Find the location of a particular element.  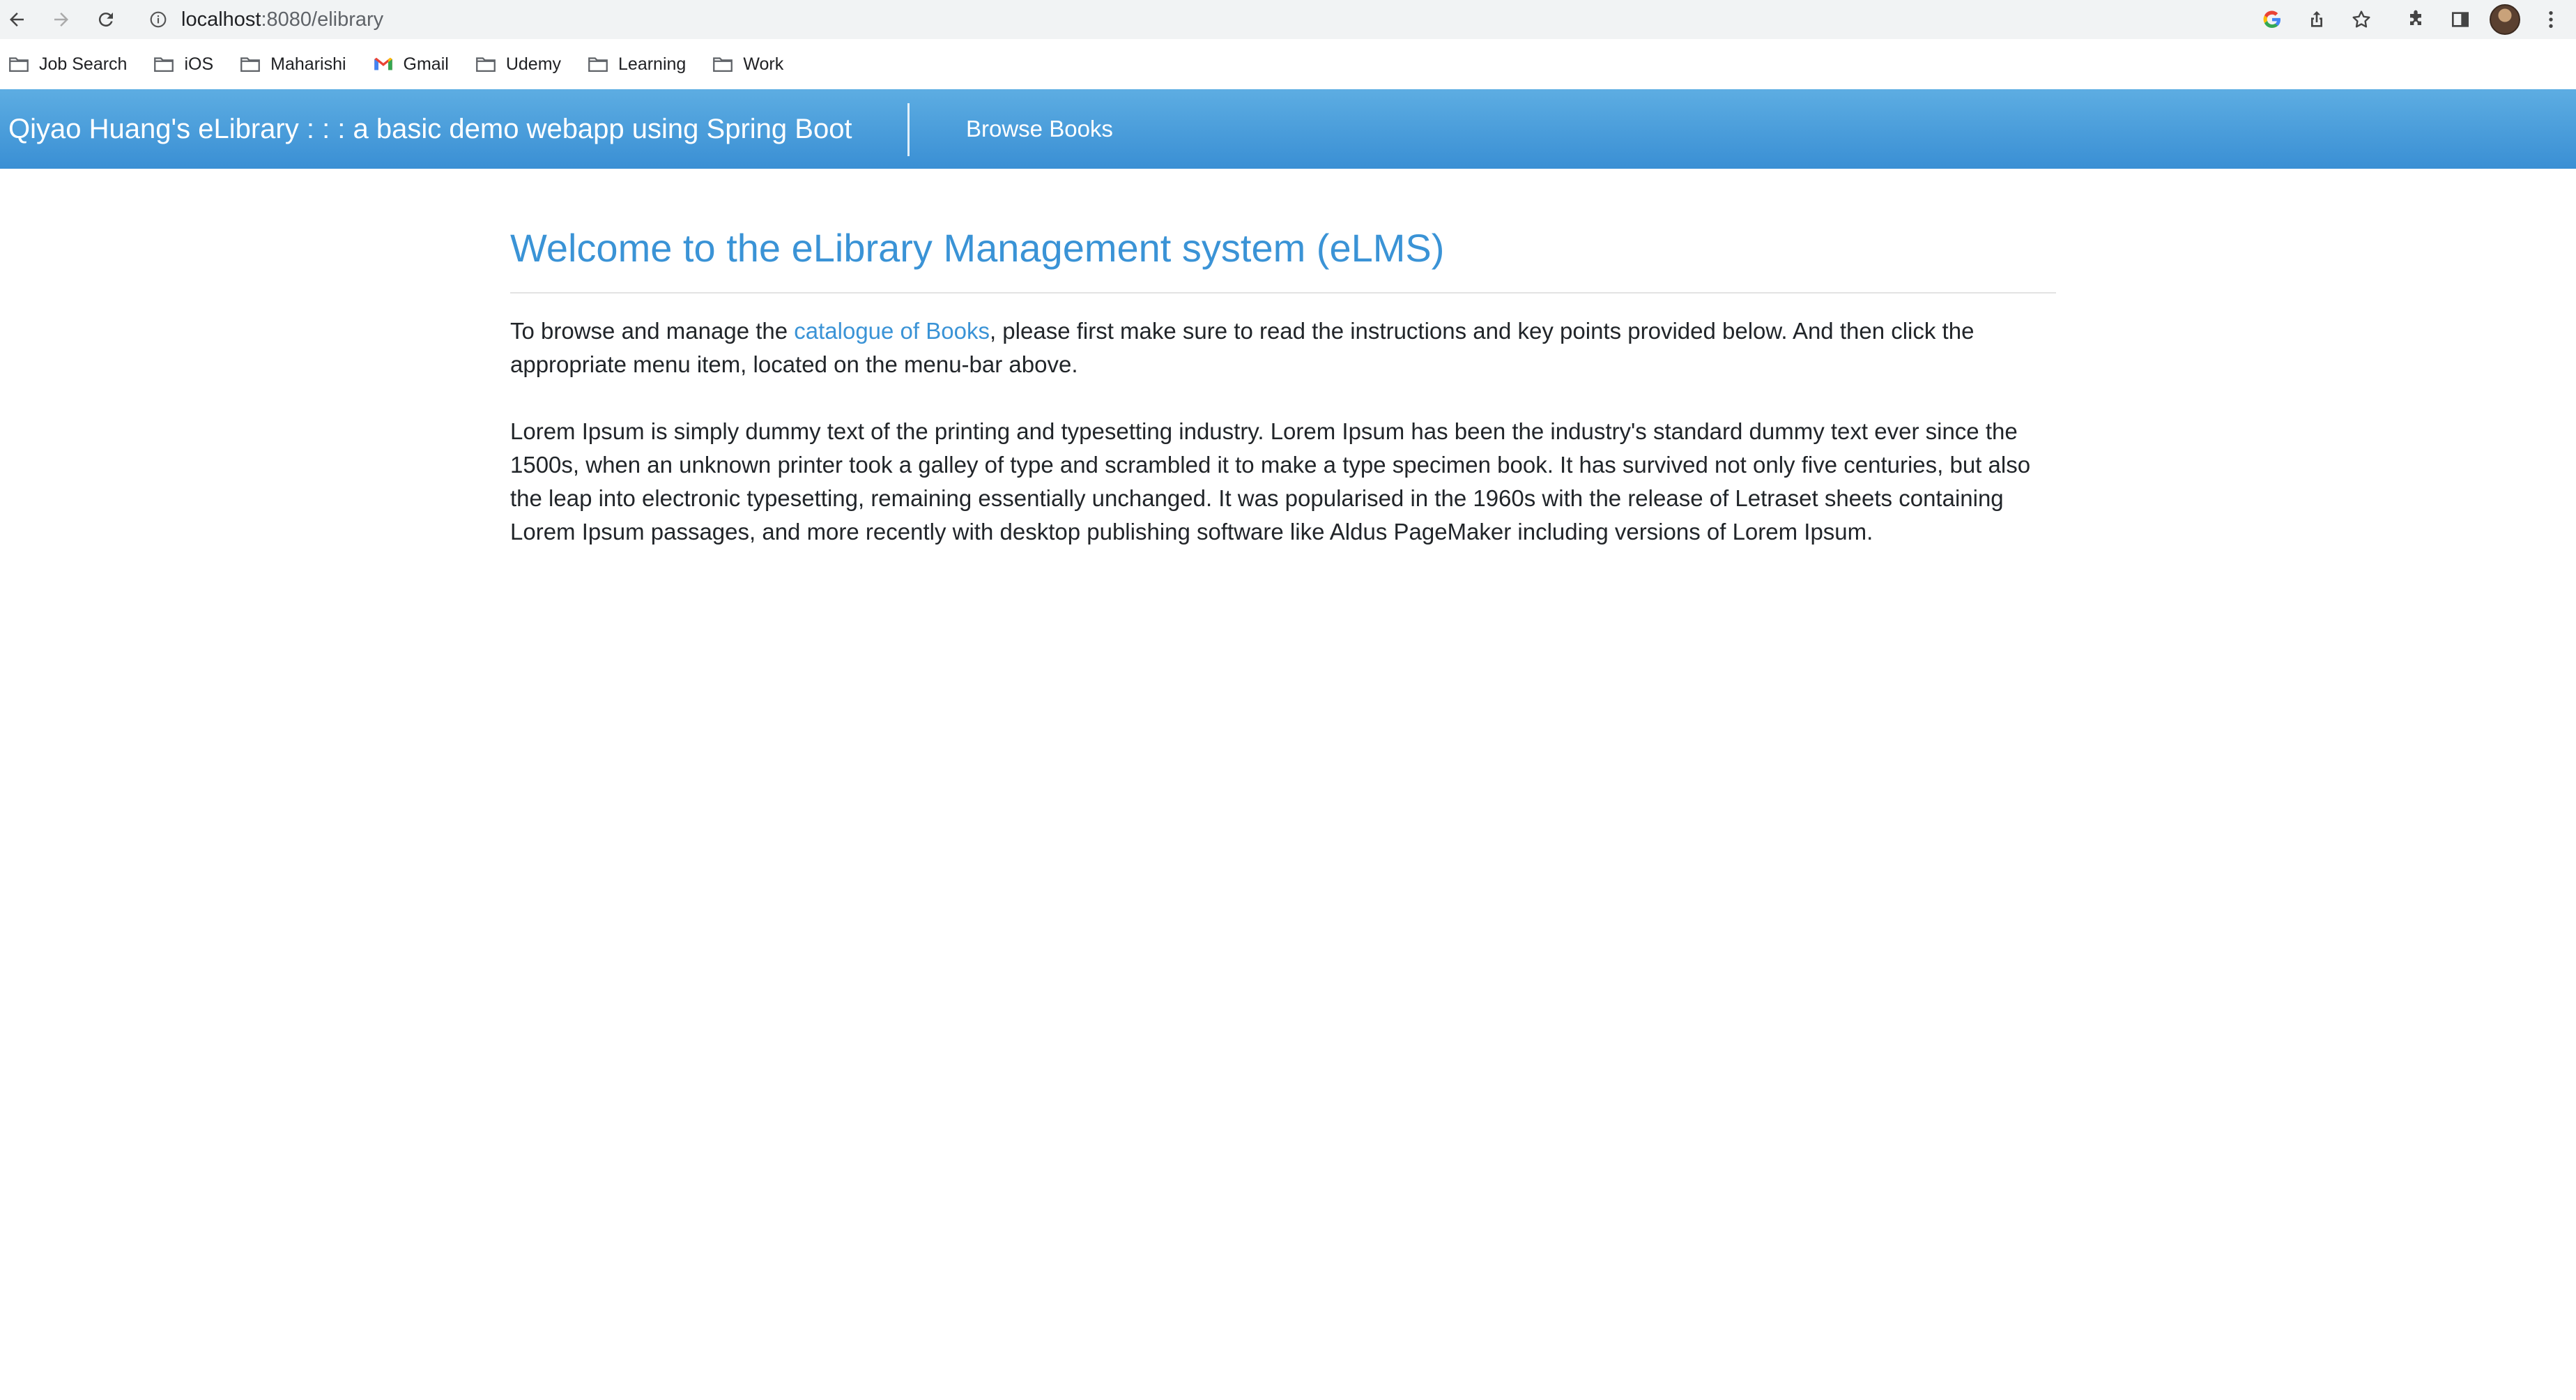

url-text: localhost:8080/elibrary is located at coordinates (282, 20).